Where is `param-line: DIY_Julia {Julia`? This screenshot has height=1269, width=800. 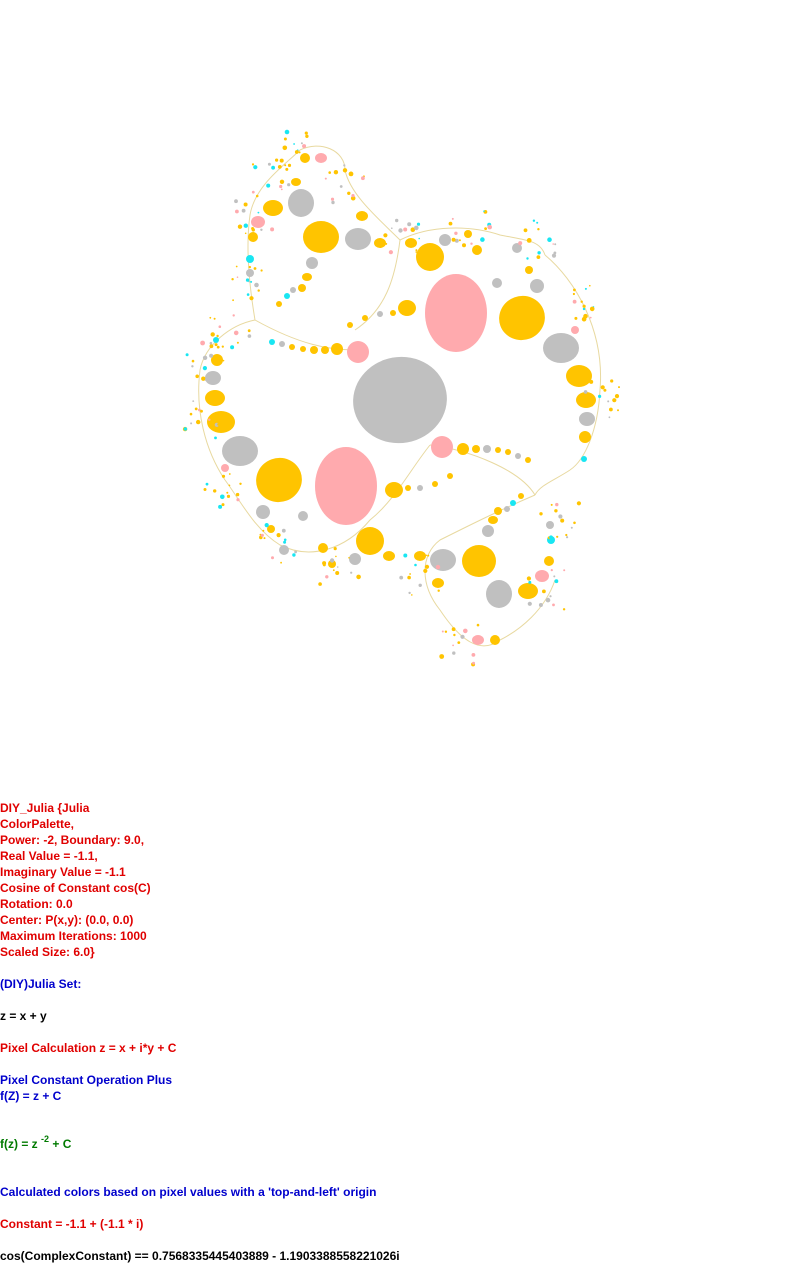
param-line: DIY_Julia {Julia is located at coordinates (45, 808).